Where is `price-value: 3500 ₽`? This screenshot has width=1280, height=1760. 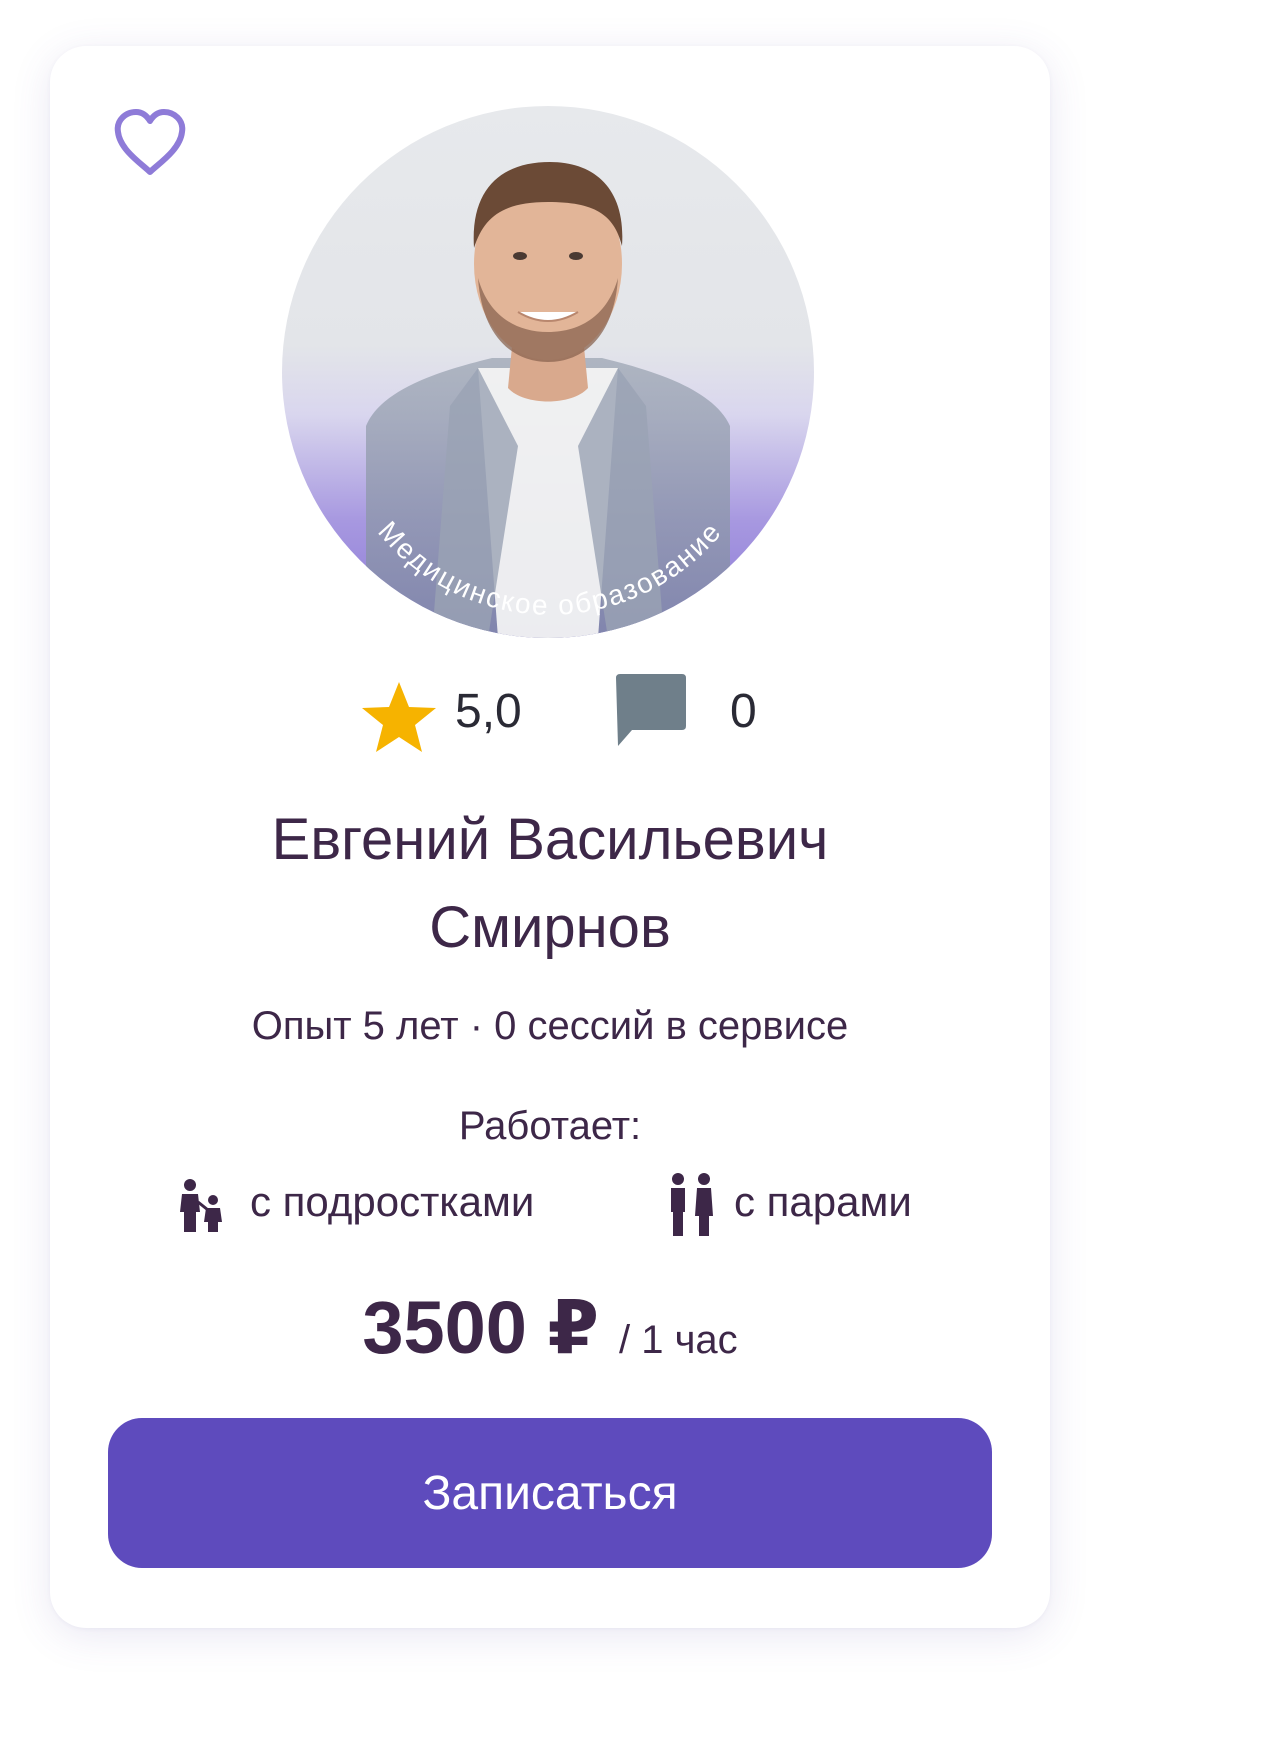
price-value: 3500 ₽ is located at coordinates (480, 1327).